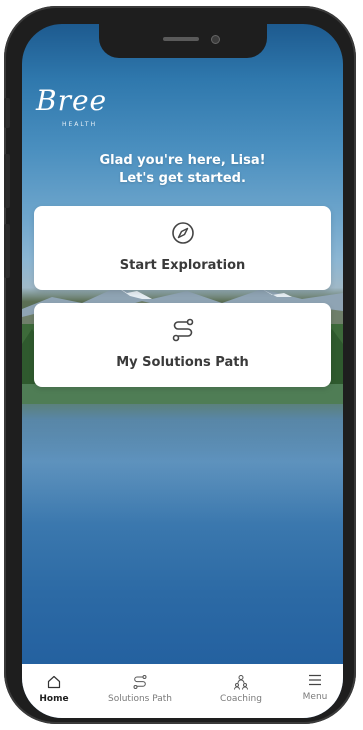 This screenshot has height=730, width=363. Describe the element at coordinates (182, 178) in the screenshot. I see `welcome-line-2: Let's get started.` at that location.